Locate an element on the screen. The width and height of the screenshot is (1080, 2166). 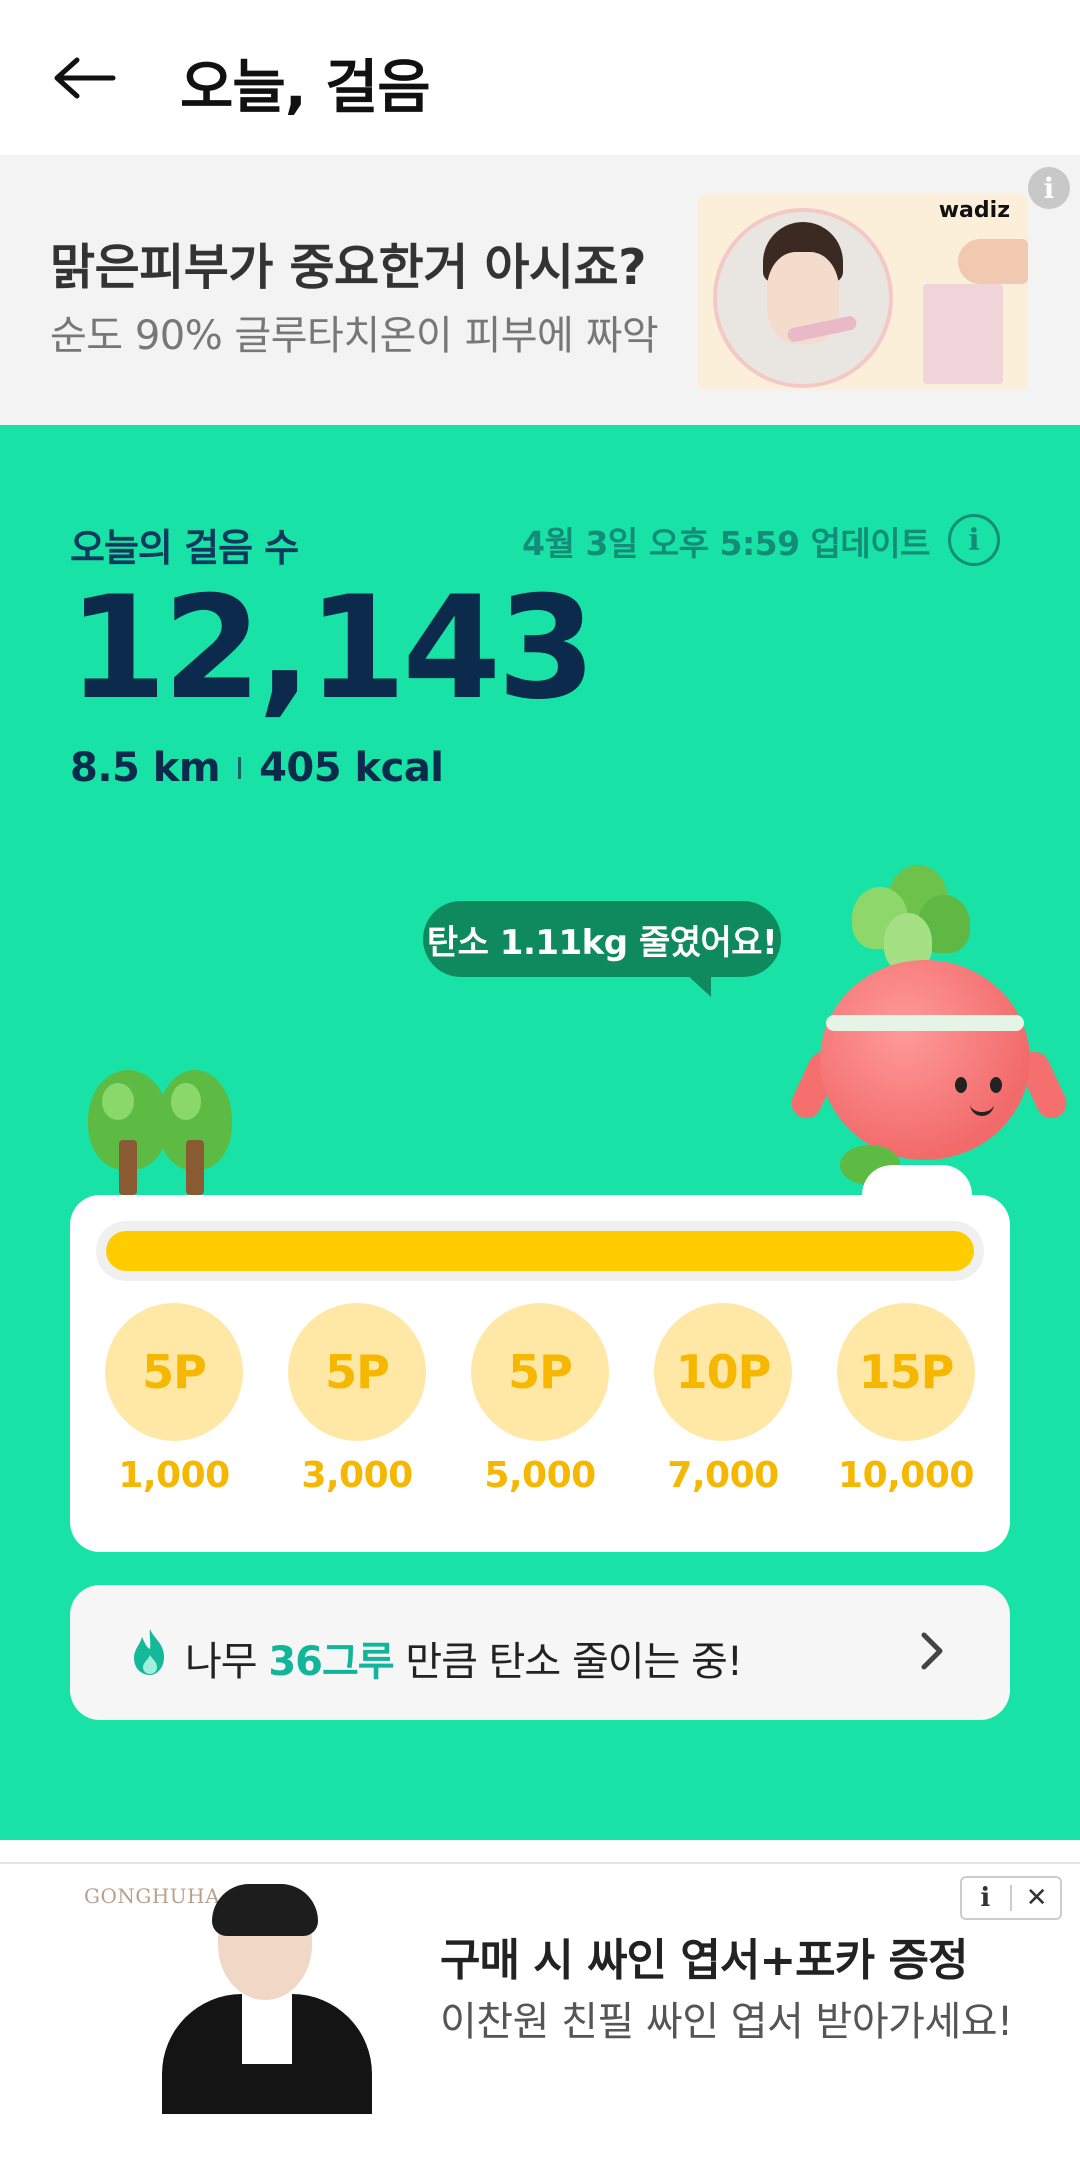
ad-hand-graphic is located at coordinates (993, 261).